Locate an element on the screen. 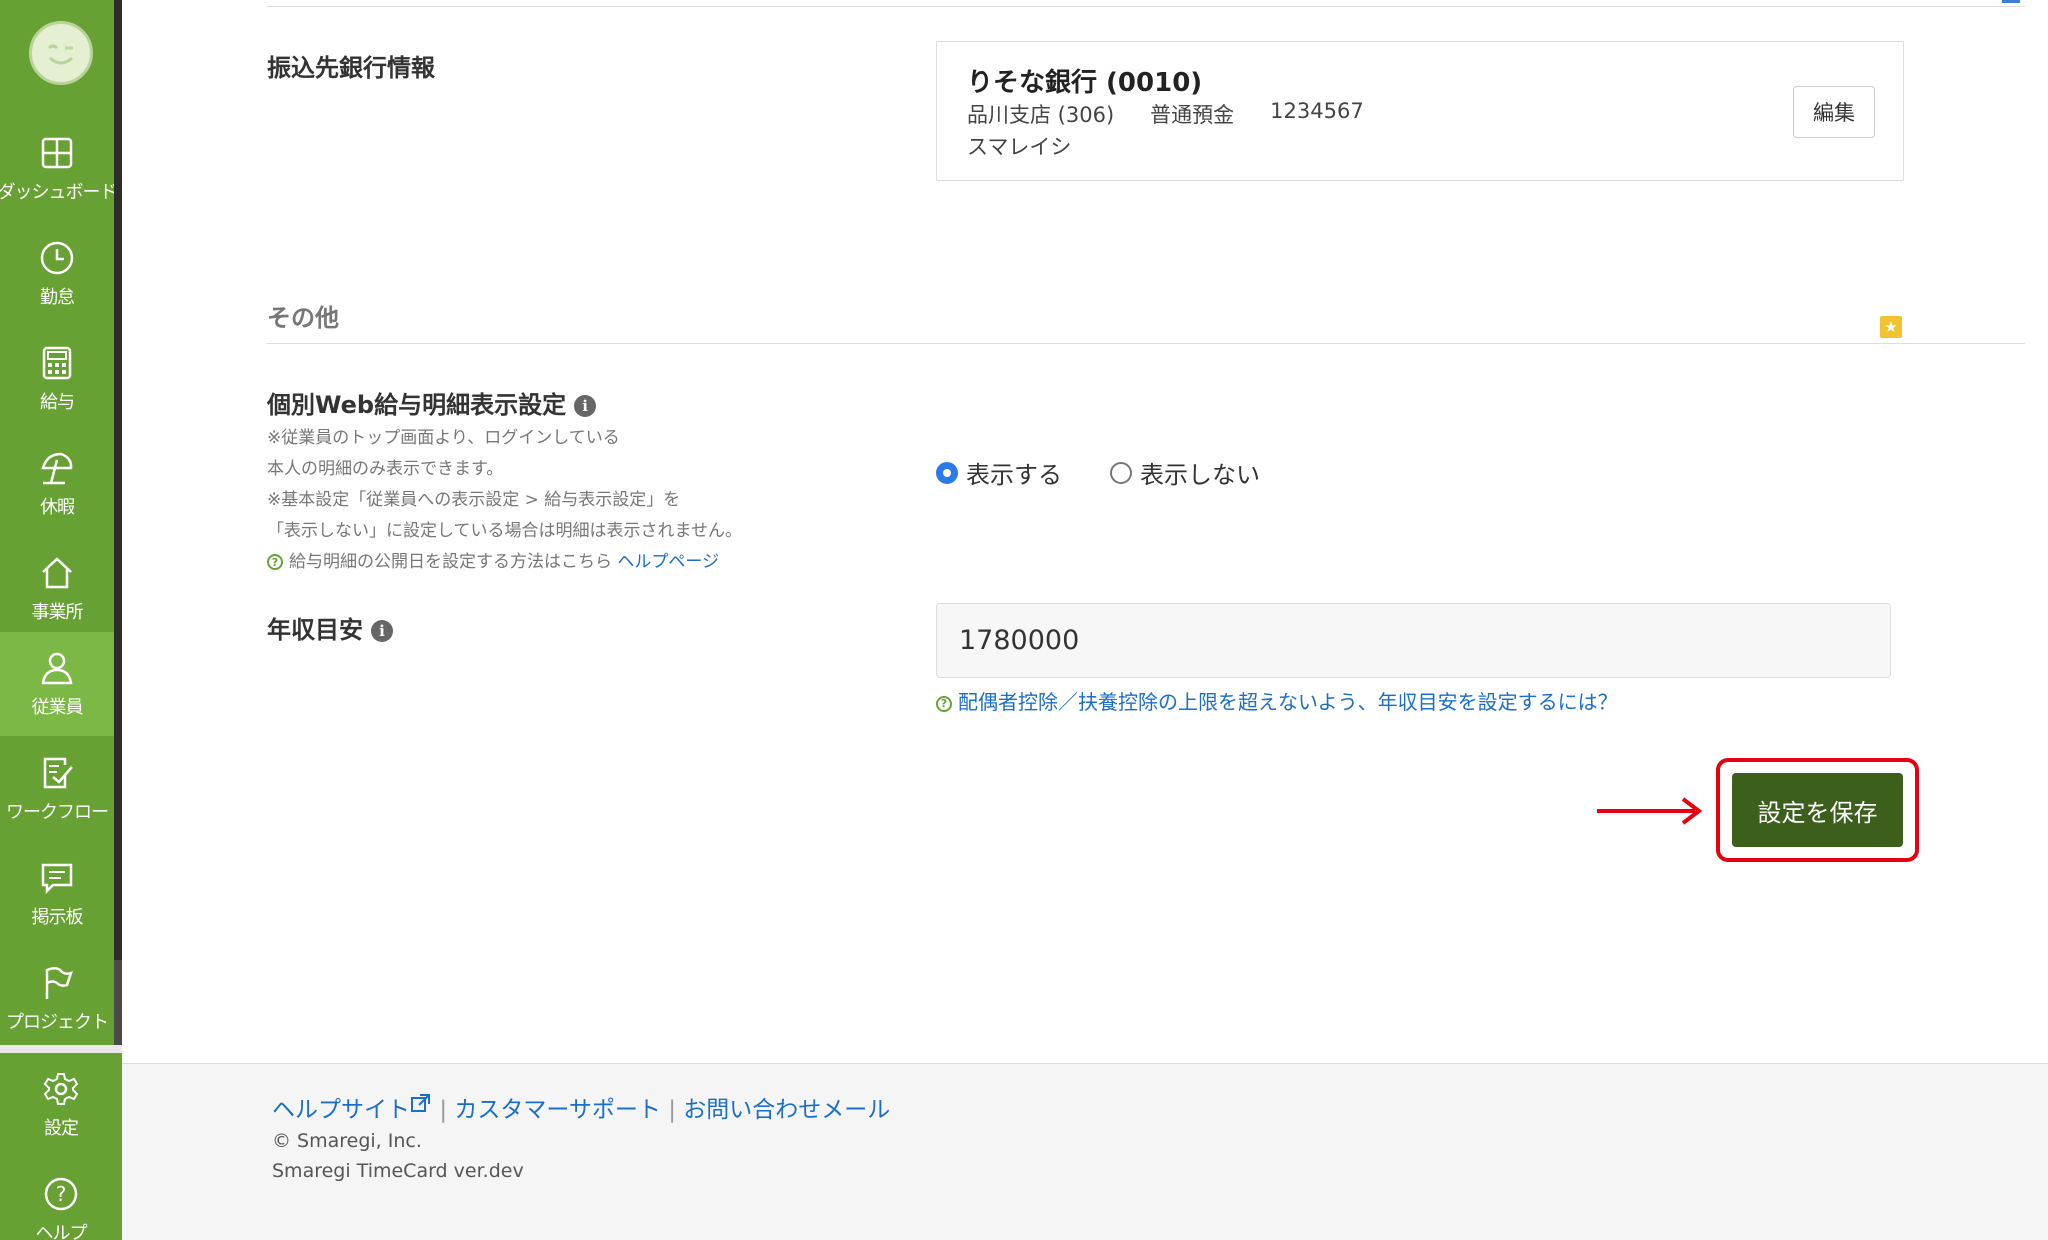  sidebar-item-label: 従業員 is located at coordinates (57, 707).